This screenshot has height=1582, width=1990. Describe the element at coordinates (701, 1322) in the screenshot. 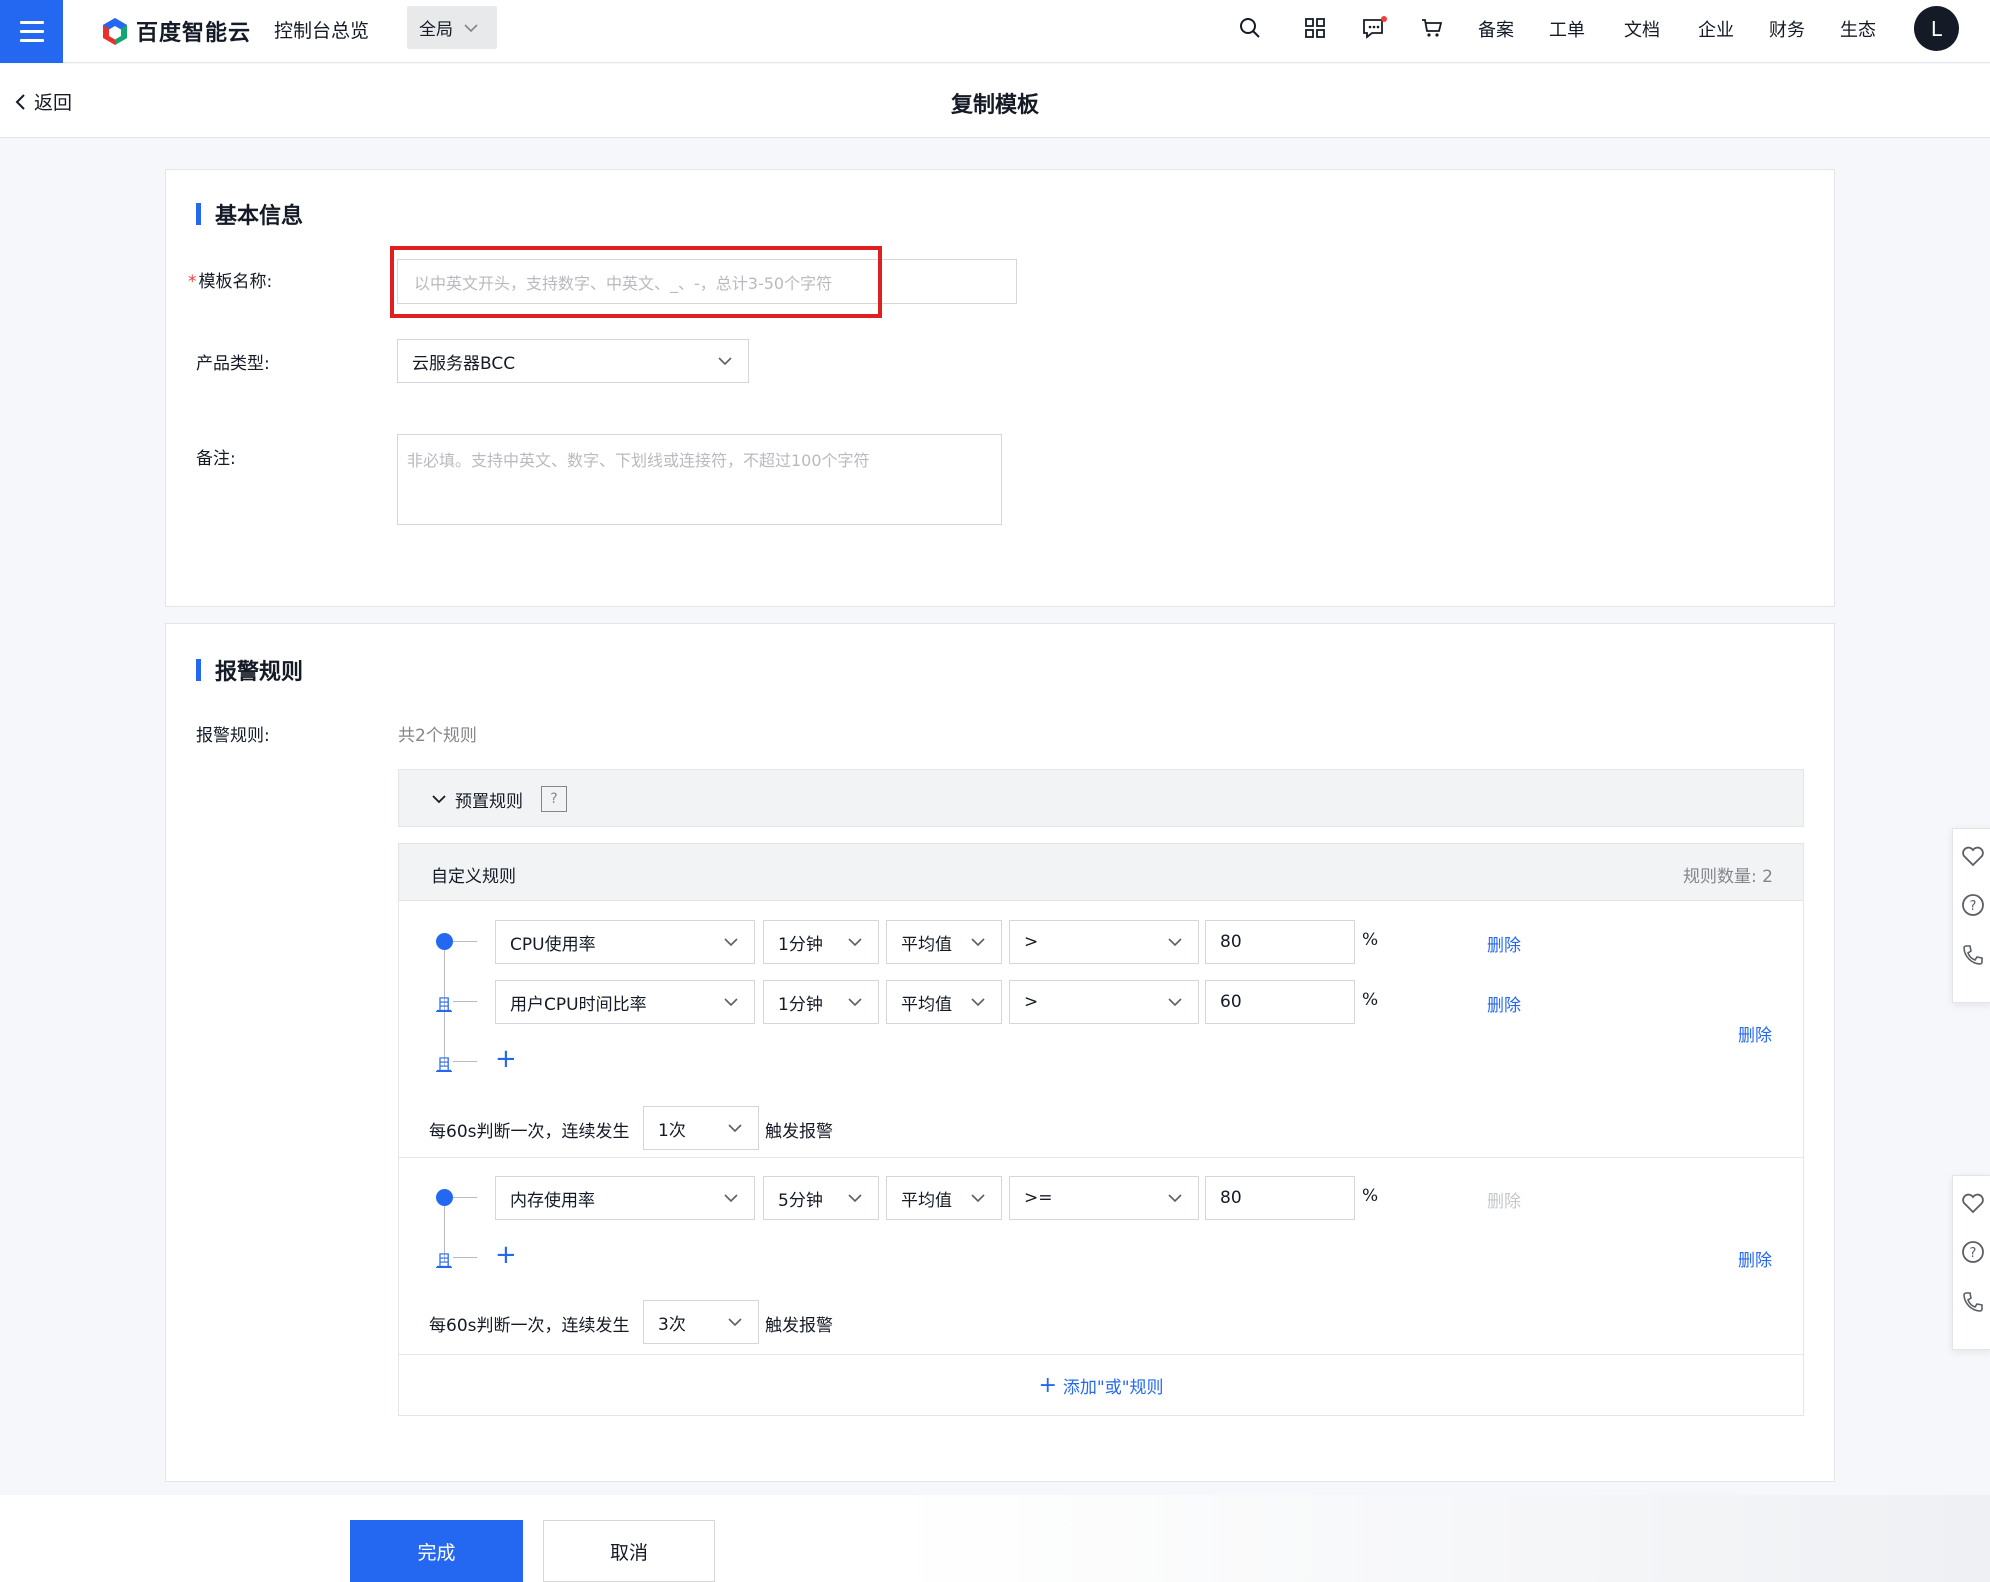

I see `times-select: 3次` at that location.